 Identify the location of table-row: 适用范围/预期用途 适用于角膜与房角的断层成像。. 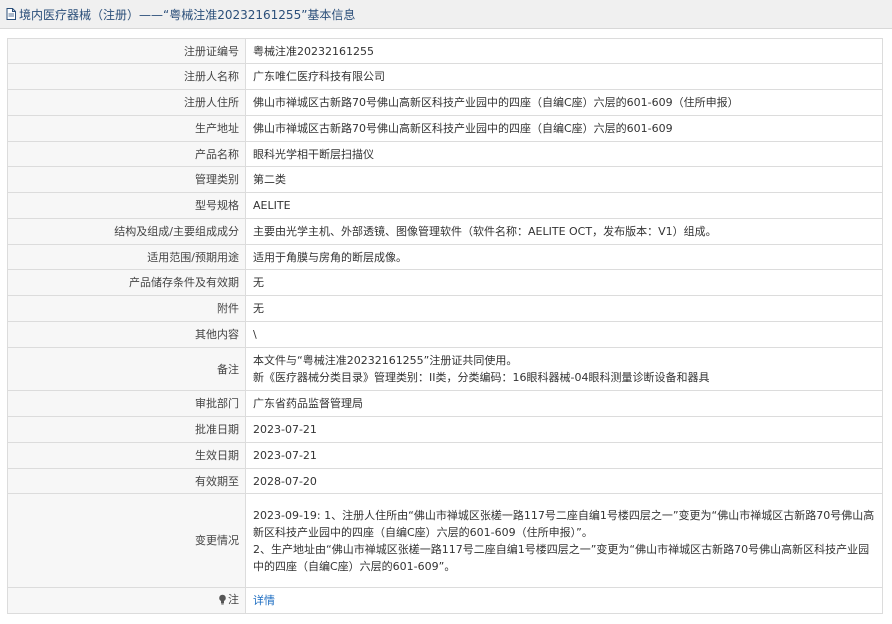
(445, 257).